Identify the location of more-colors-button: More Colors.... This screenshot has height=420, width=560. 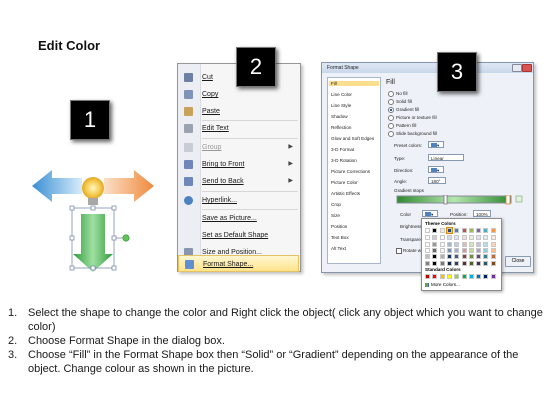
(442, 284).